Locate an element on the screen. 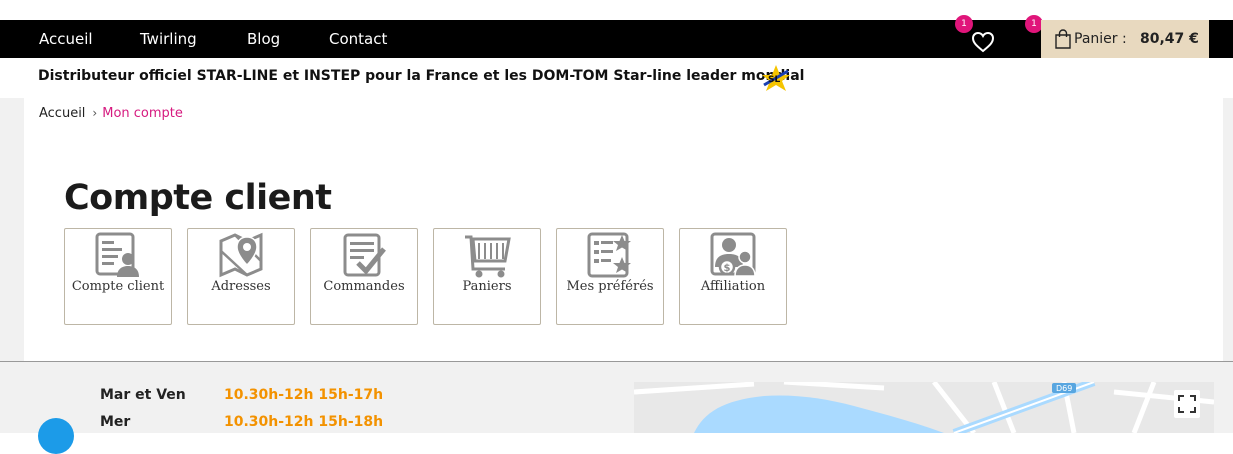 The image size is (1233, 454). left-gutter is located at coordinates (12, 229).